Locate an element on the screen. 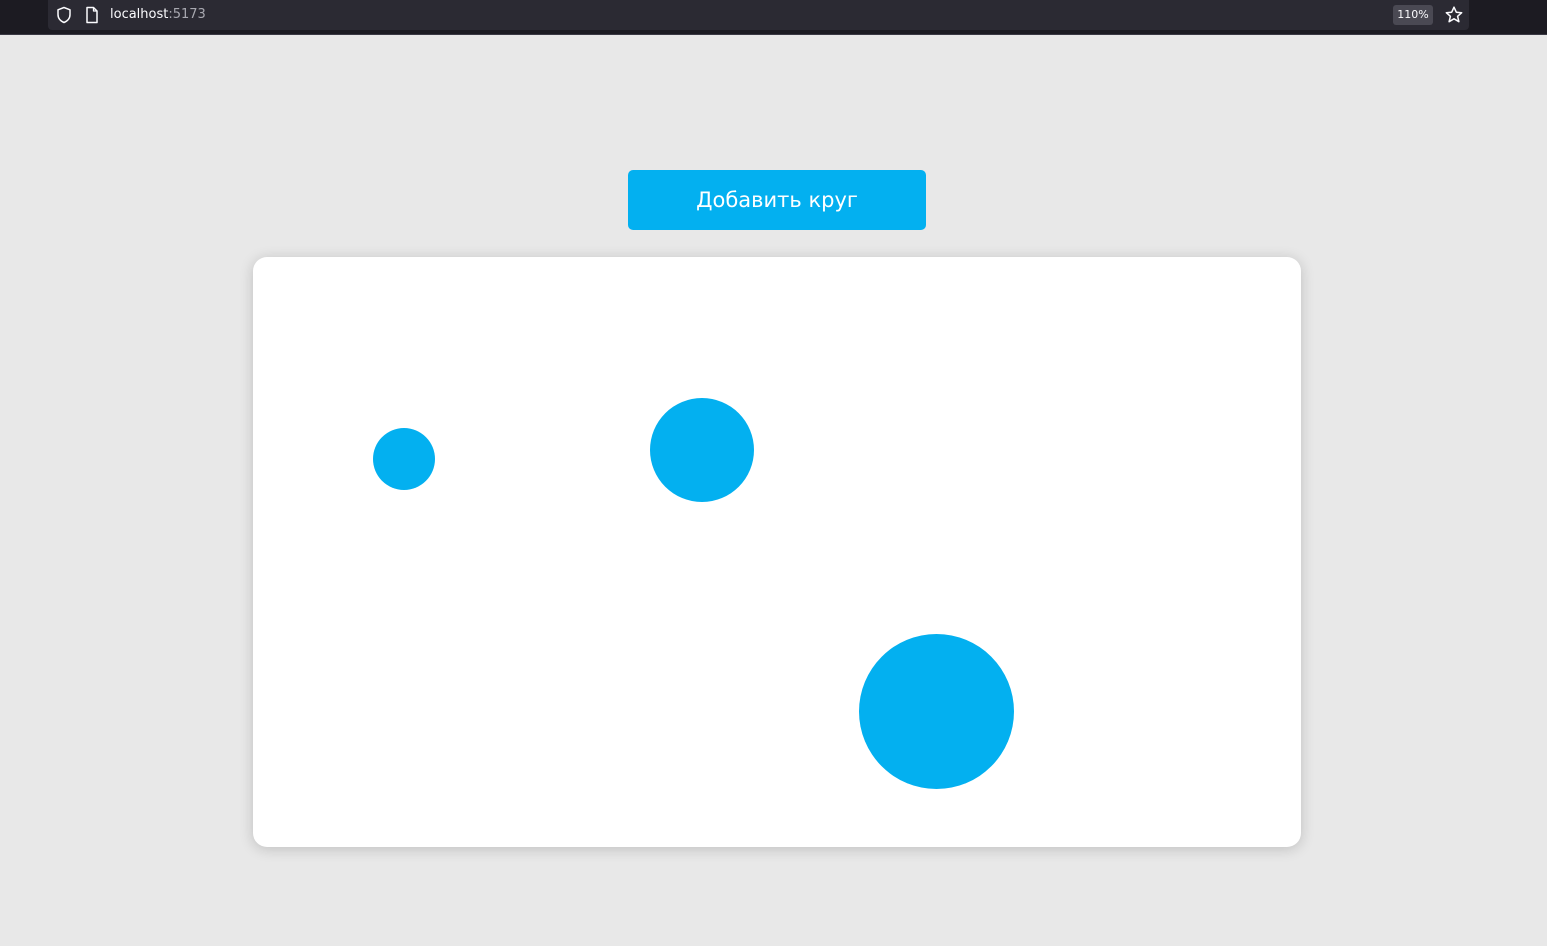 This screenshot has height=946, width=1547. circle-large is located at coordinates (936, 711).